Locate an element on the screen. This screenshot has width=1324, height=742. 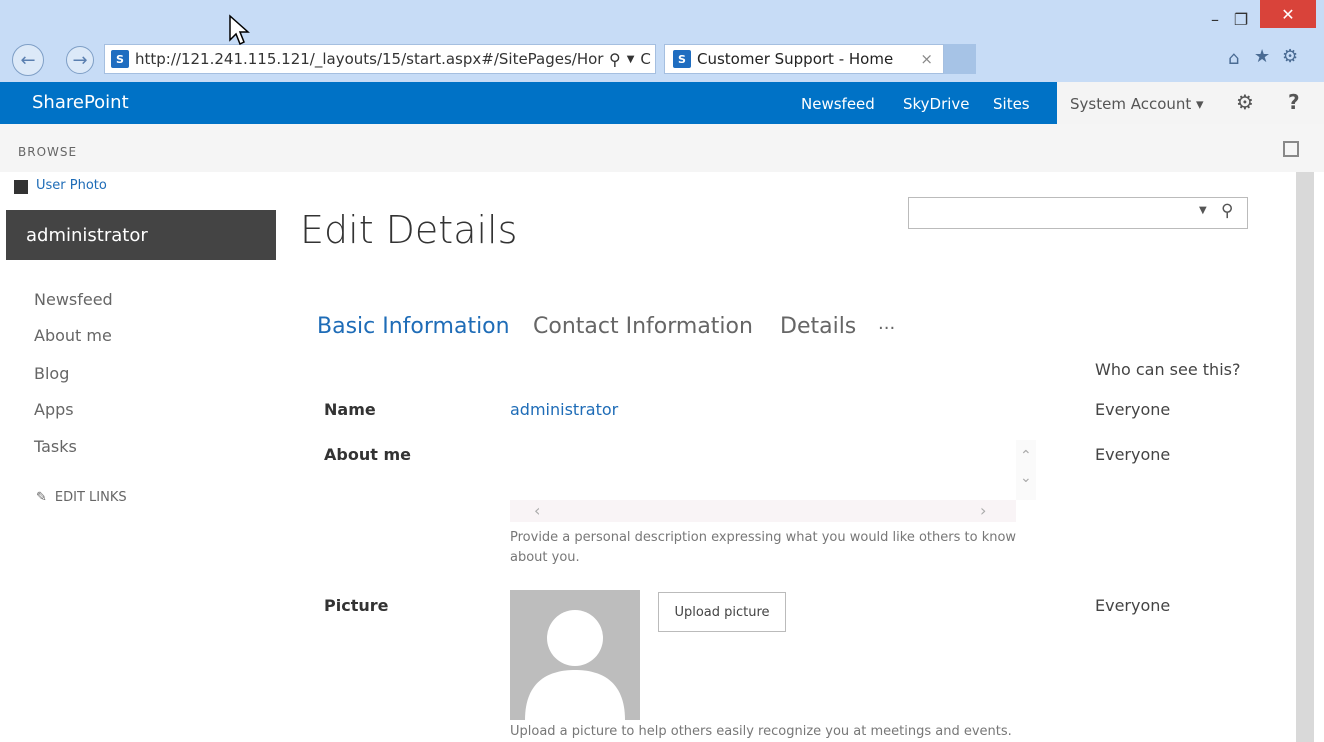
upload-picture-button: Upload picture is located at coordinates (722, 612).